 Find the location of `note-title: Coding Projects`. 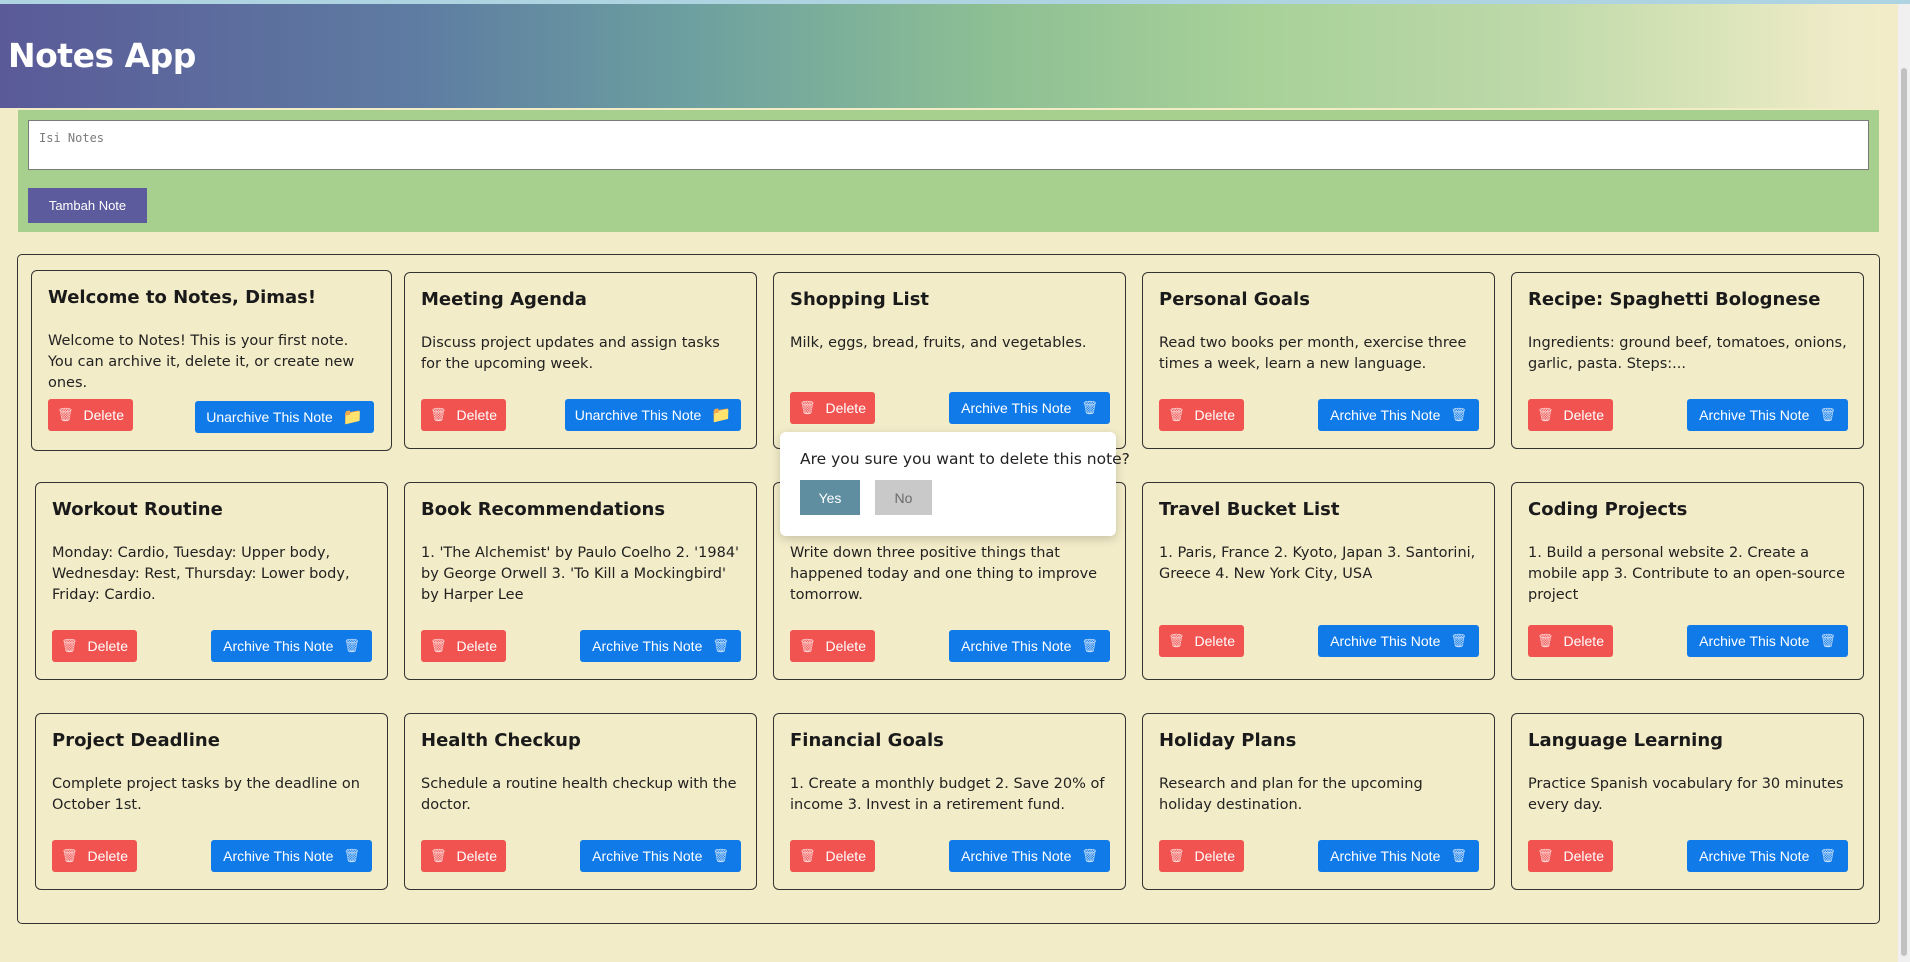

note-title: Coding Projects is located at coordinates (1608, 509).